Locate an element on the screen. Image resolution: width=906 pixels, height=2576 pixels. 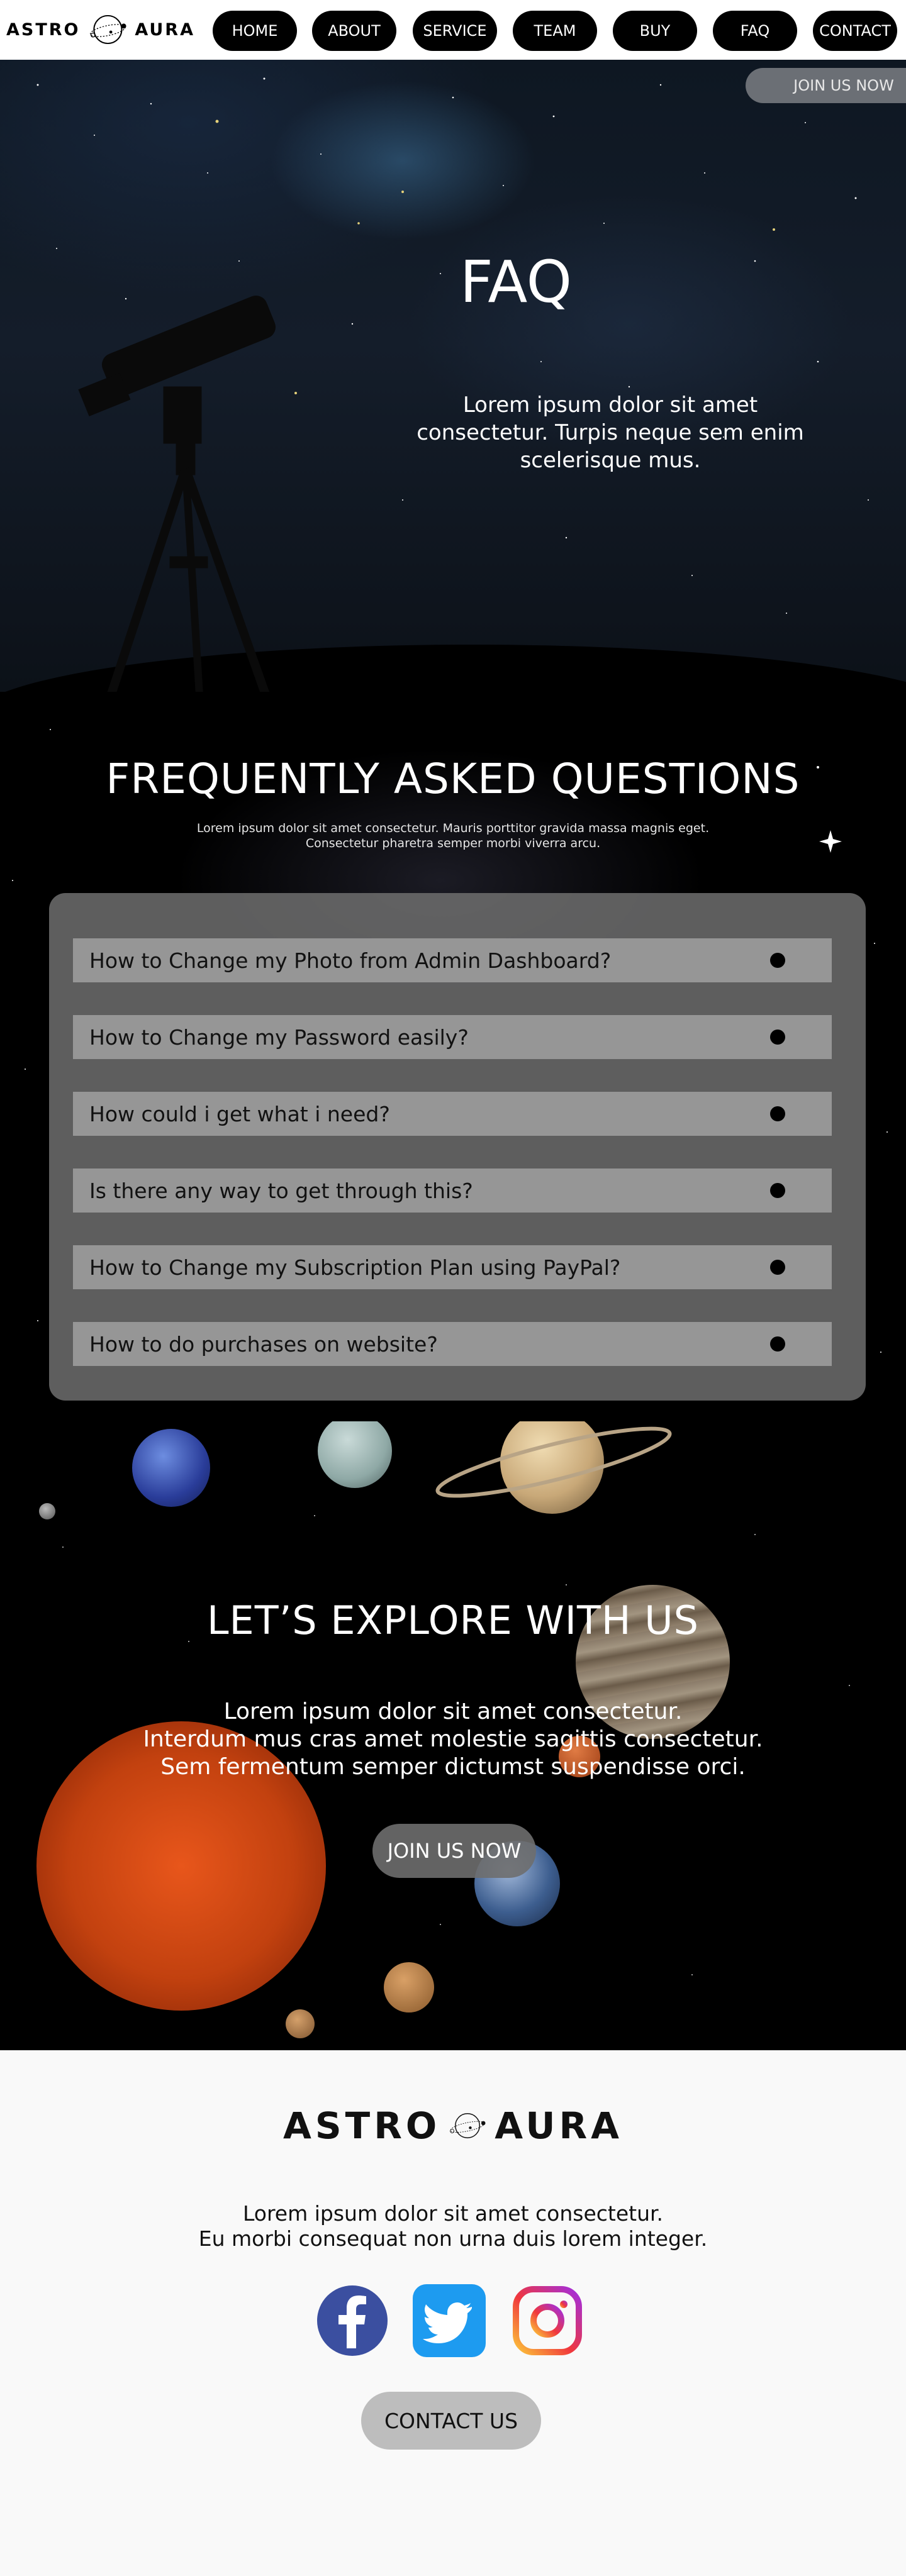
faq-question-6: How to do purchases on website? is located at coordinates (452, 1344).